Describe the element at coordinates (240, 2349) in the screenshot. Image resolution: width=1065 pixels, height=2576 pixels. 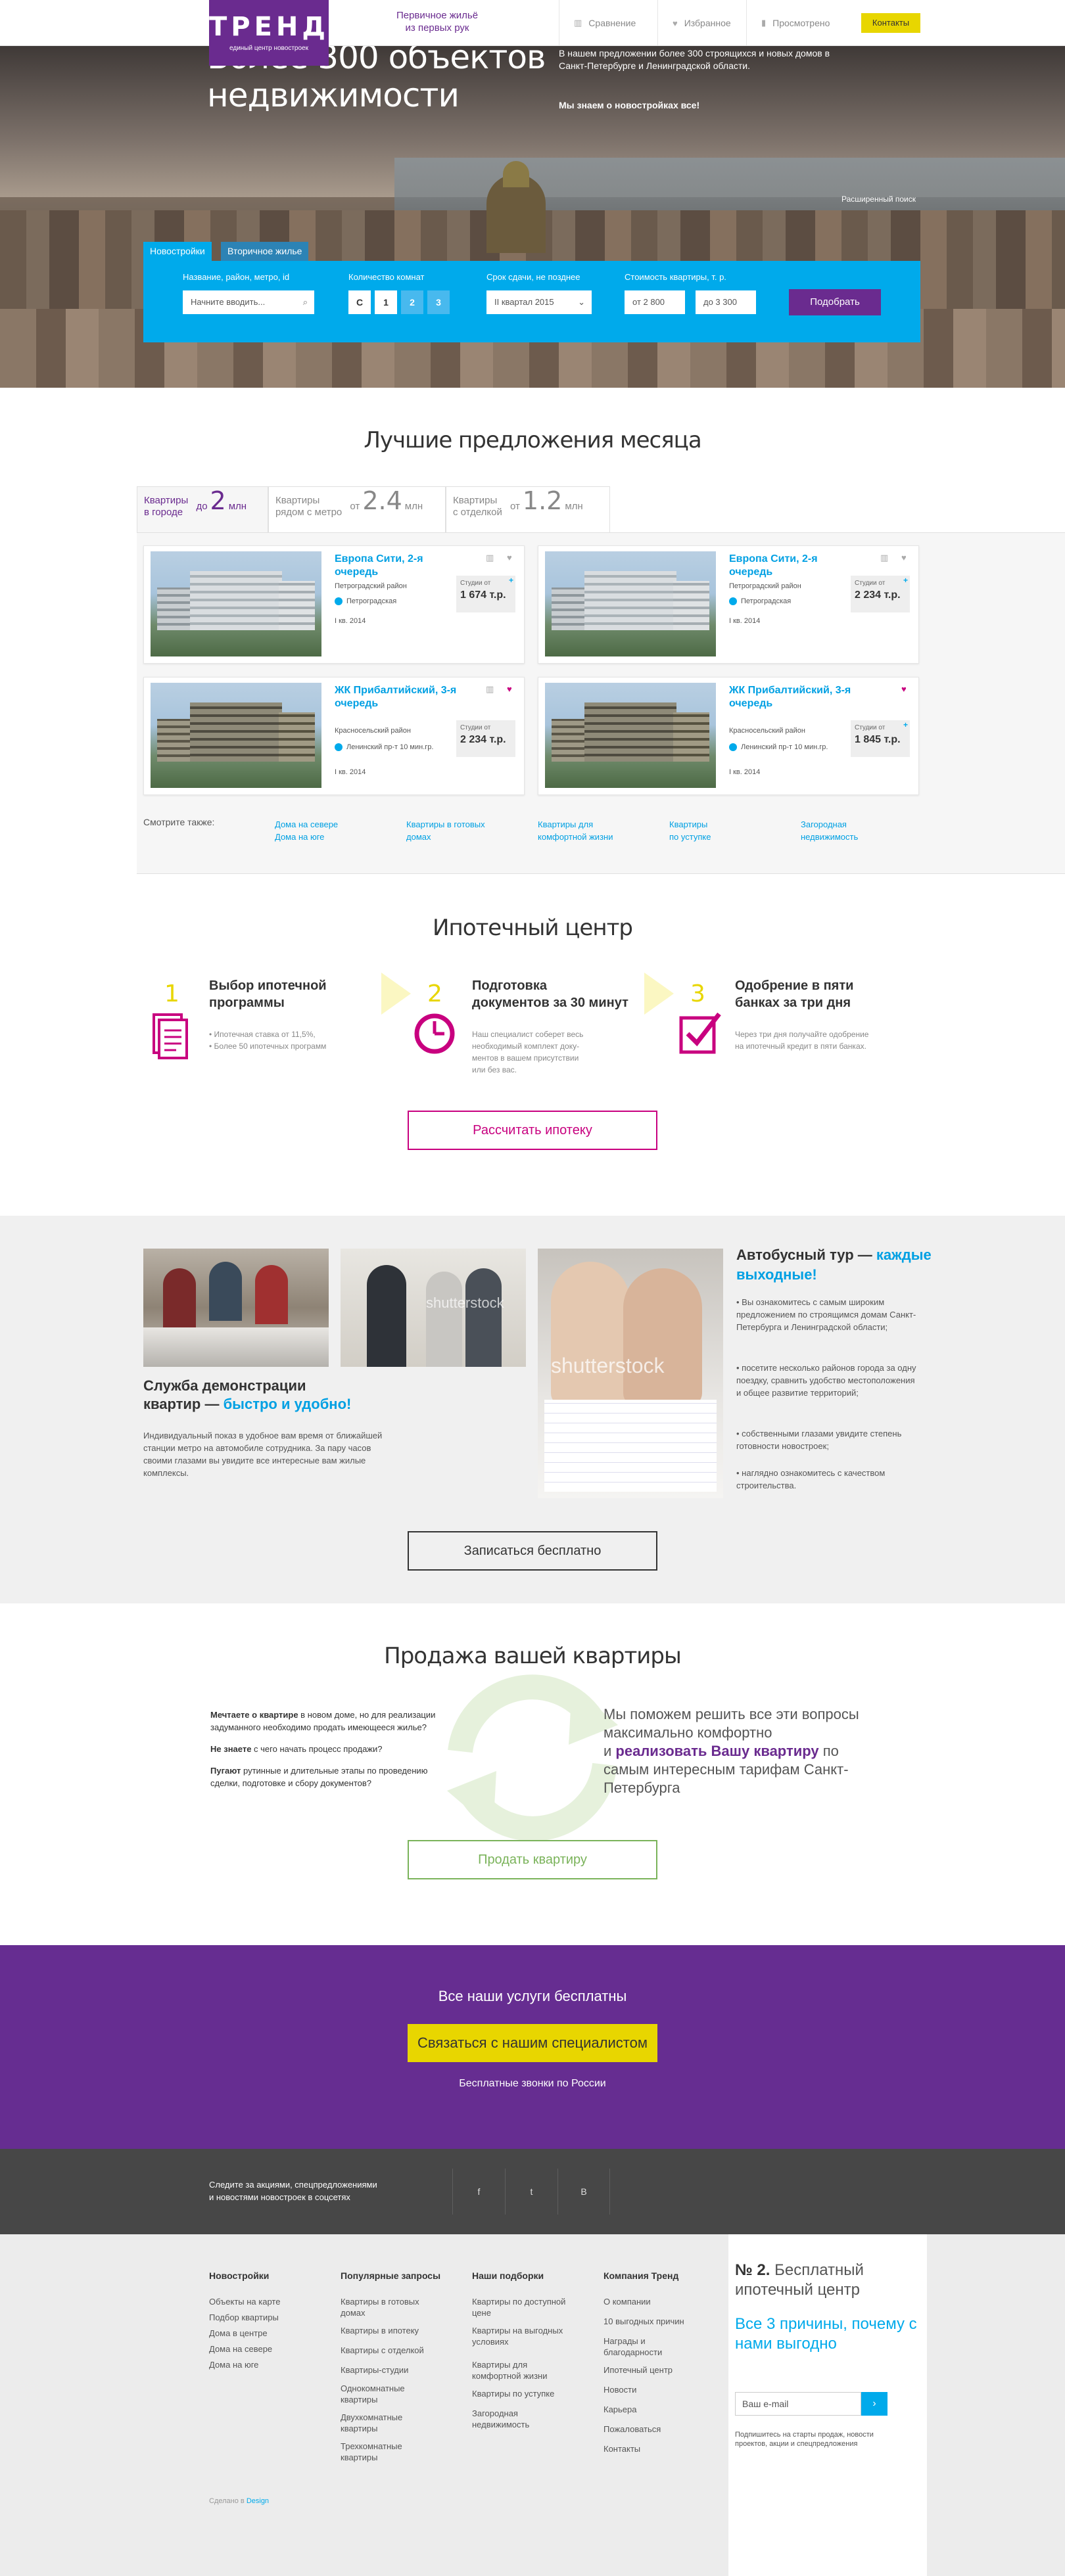
I see `footer-link: Дома на севере` at that location.